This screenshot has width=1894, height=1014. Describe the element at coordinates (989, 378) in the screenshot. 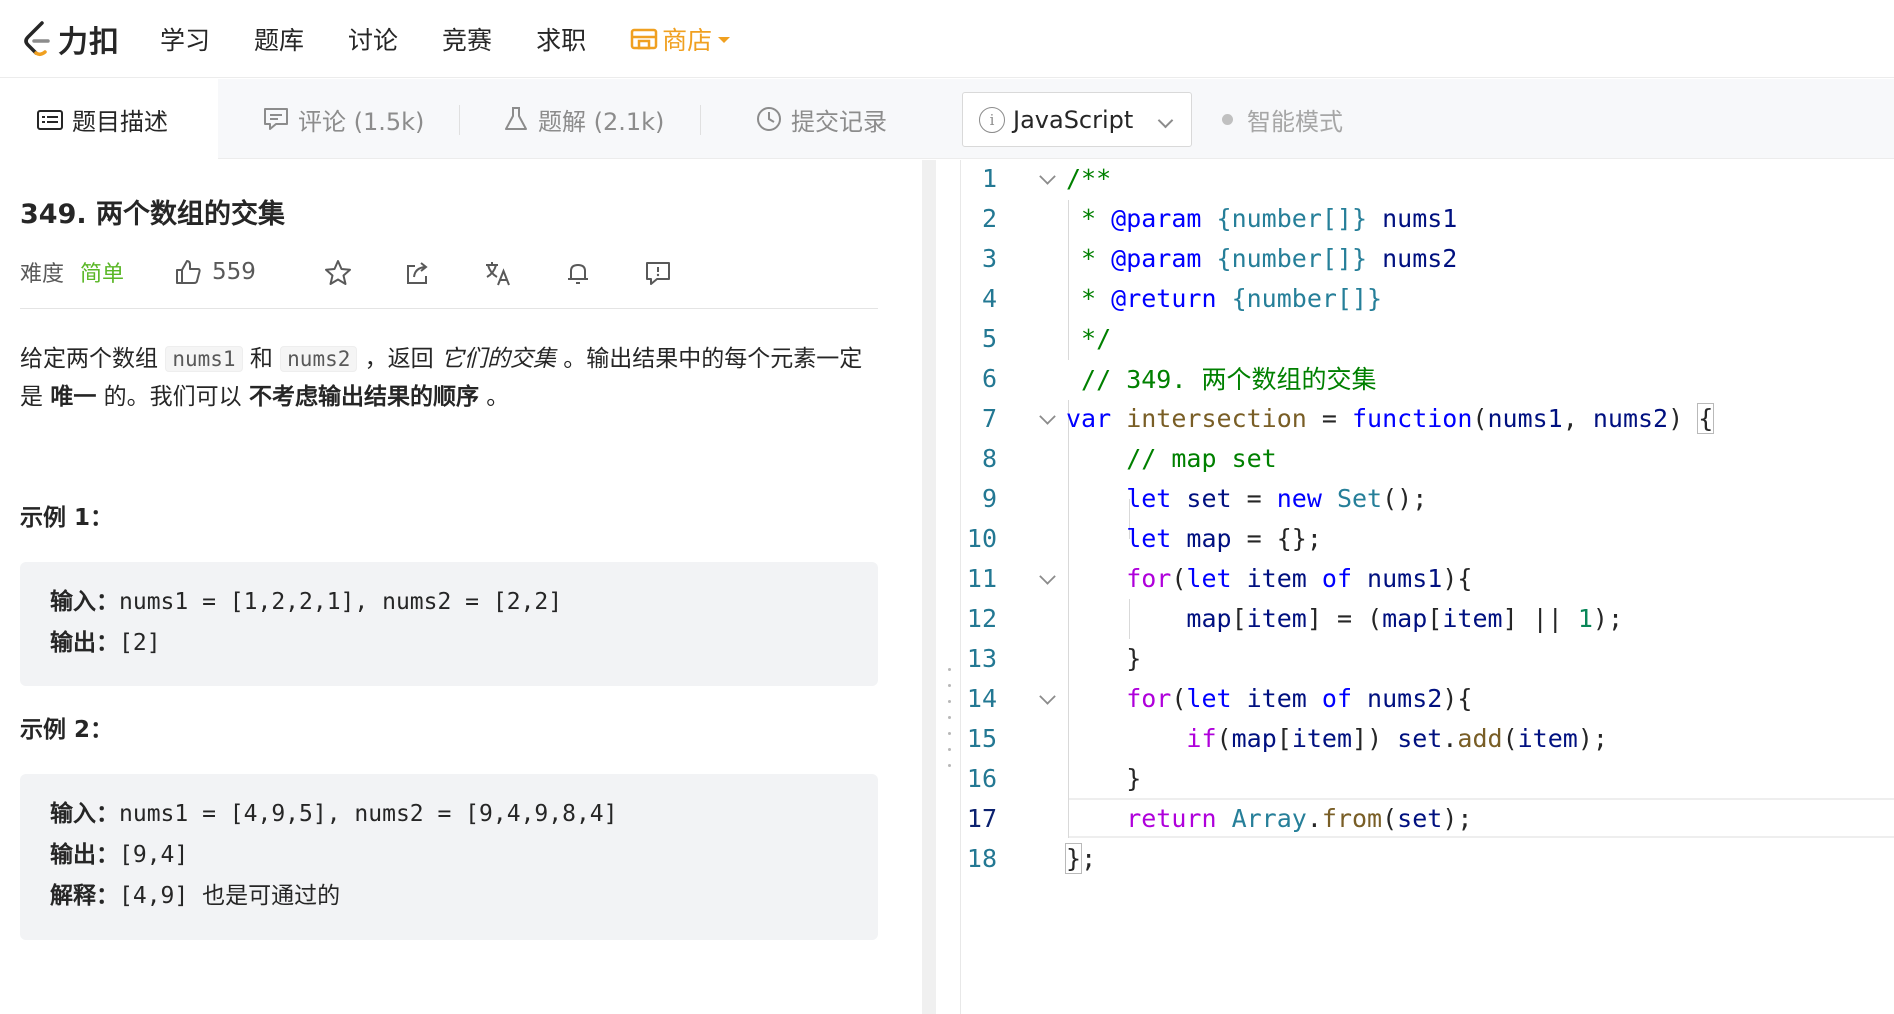

I see `line-number: 6` at that location.